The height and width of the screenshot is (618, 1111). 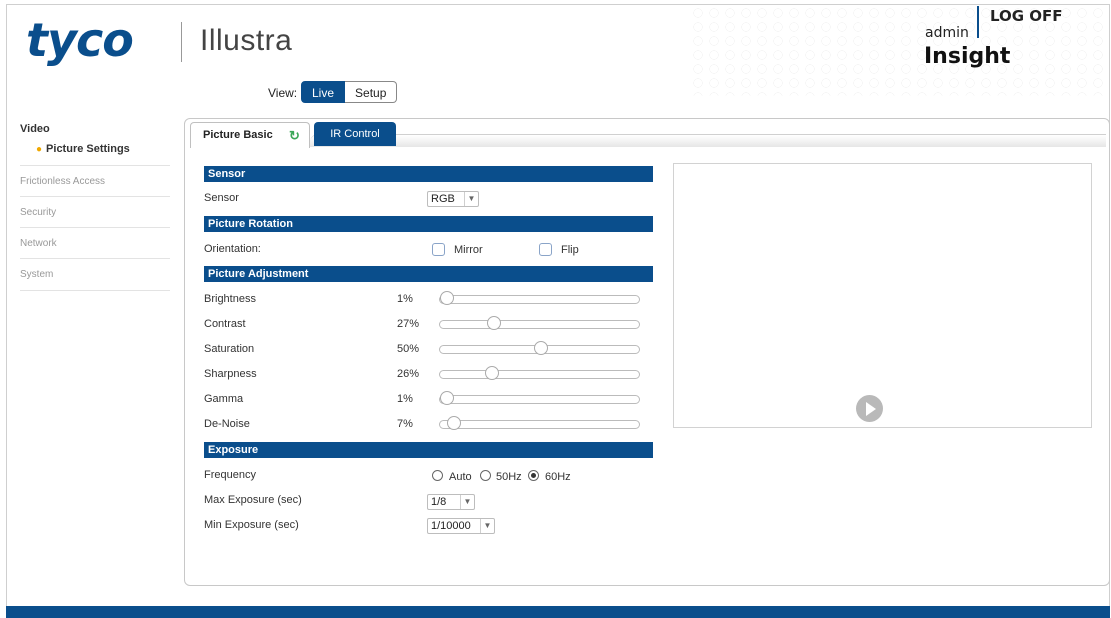 I want to click on frequency-60hz-label: 60Hz, so click(x=558, y=477).